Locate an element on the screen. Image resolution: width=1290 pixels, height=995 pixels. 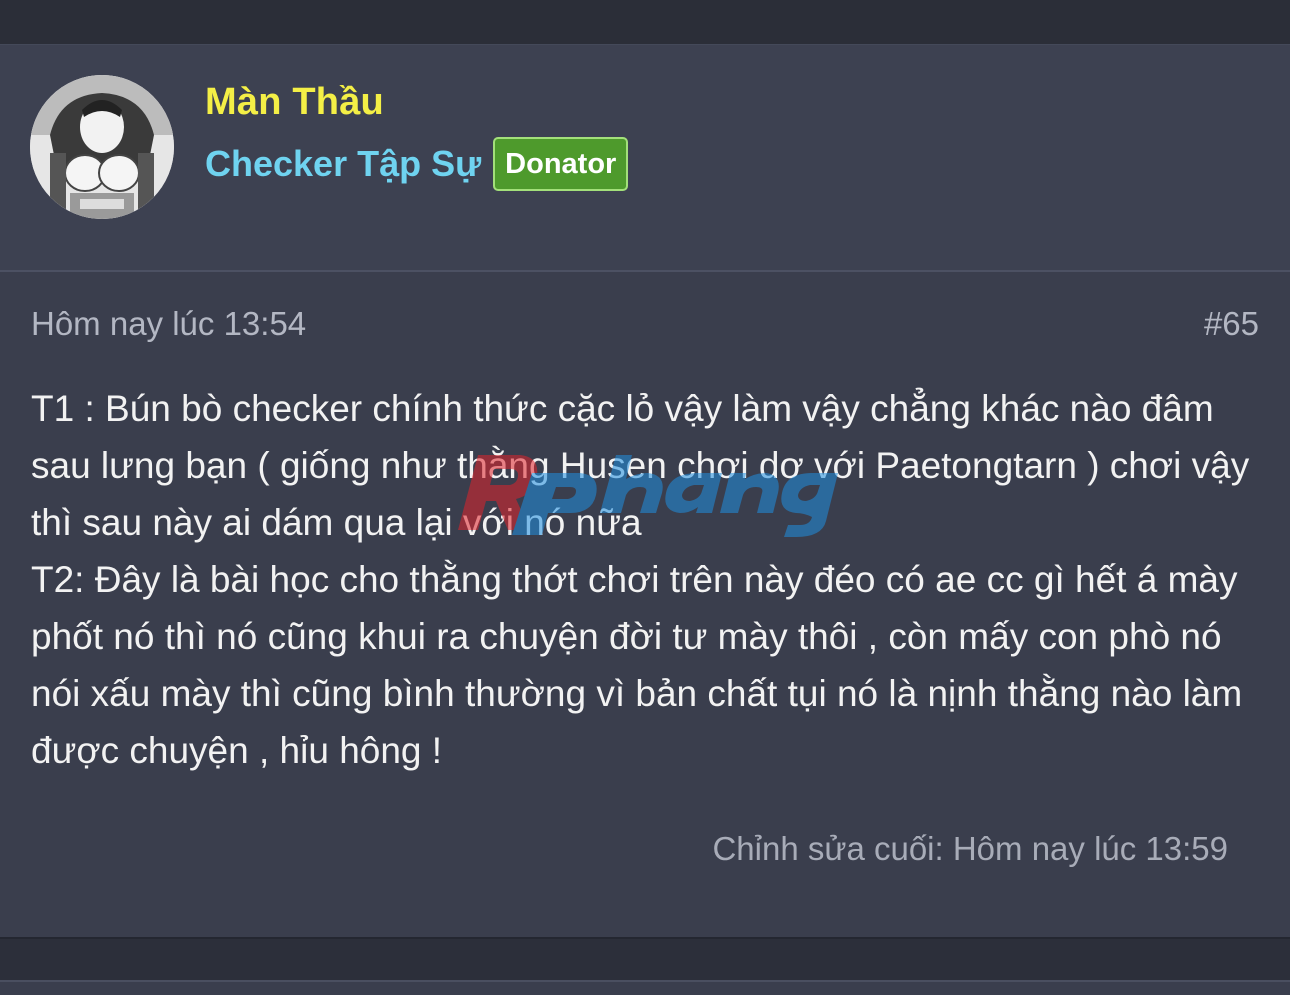
avatar is located at coordinates (102, 147).